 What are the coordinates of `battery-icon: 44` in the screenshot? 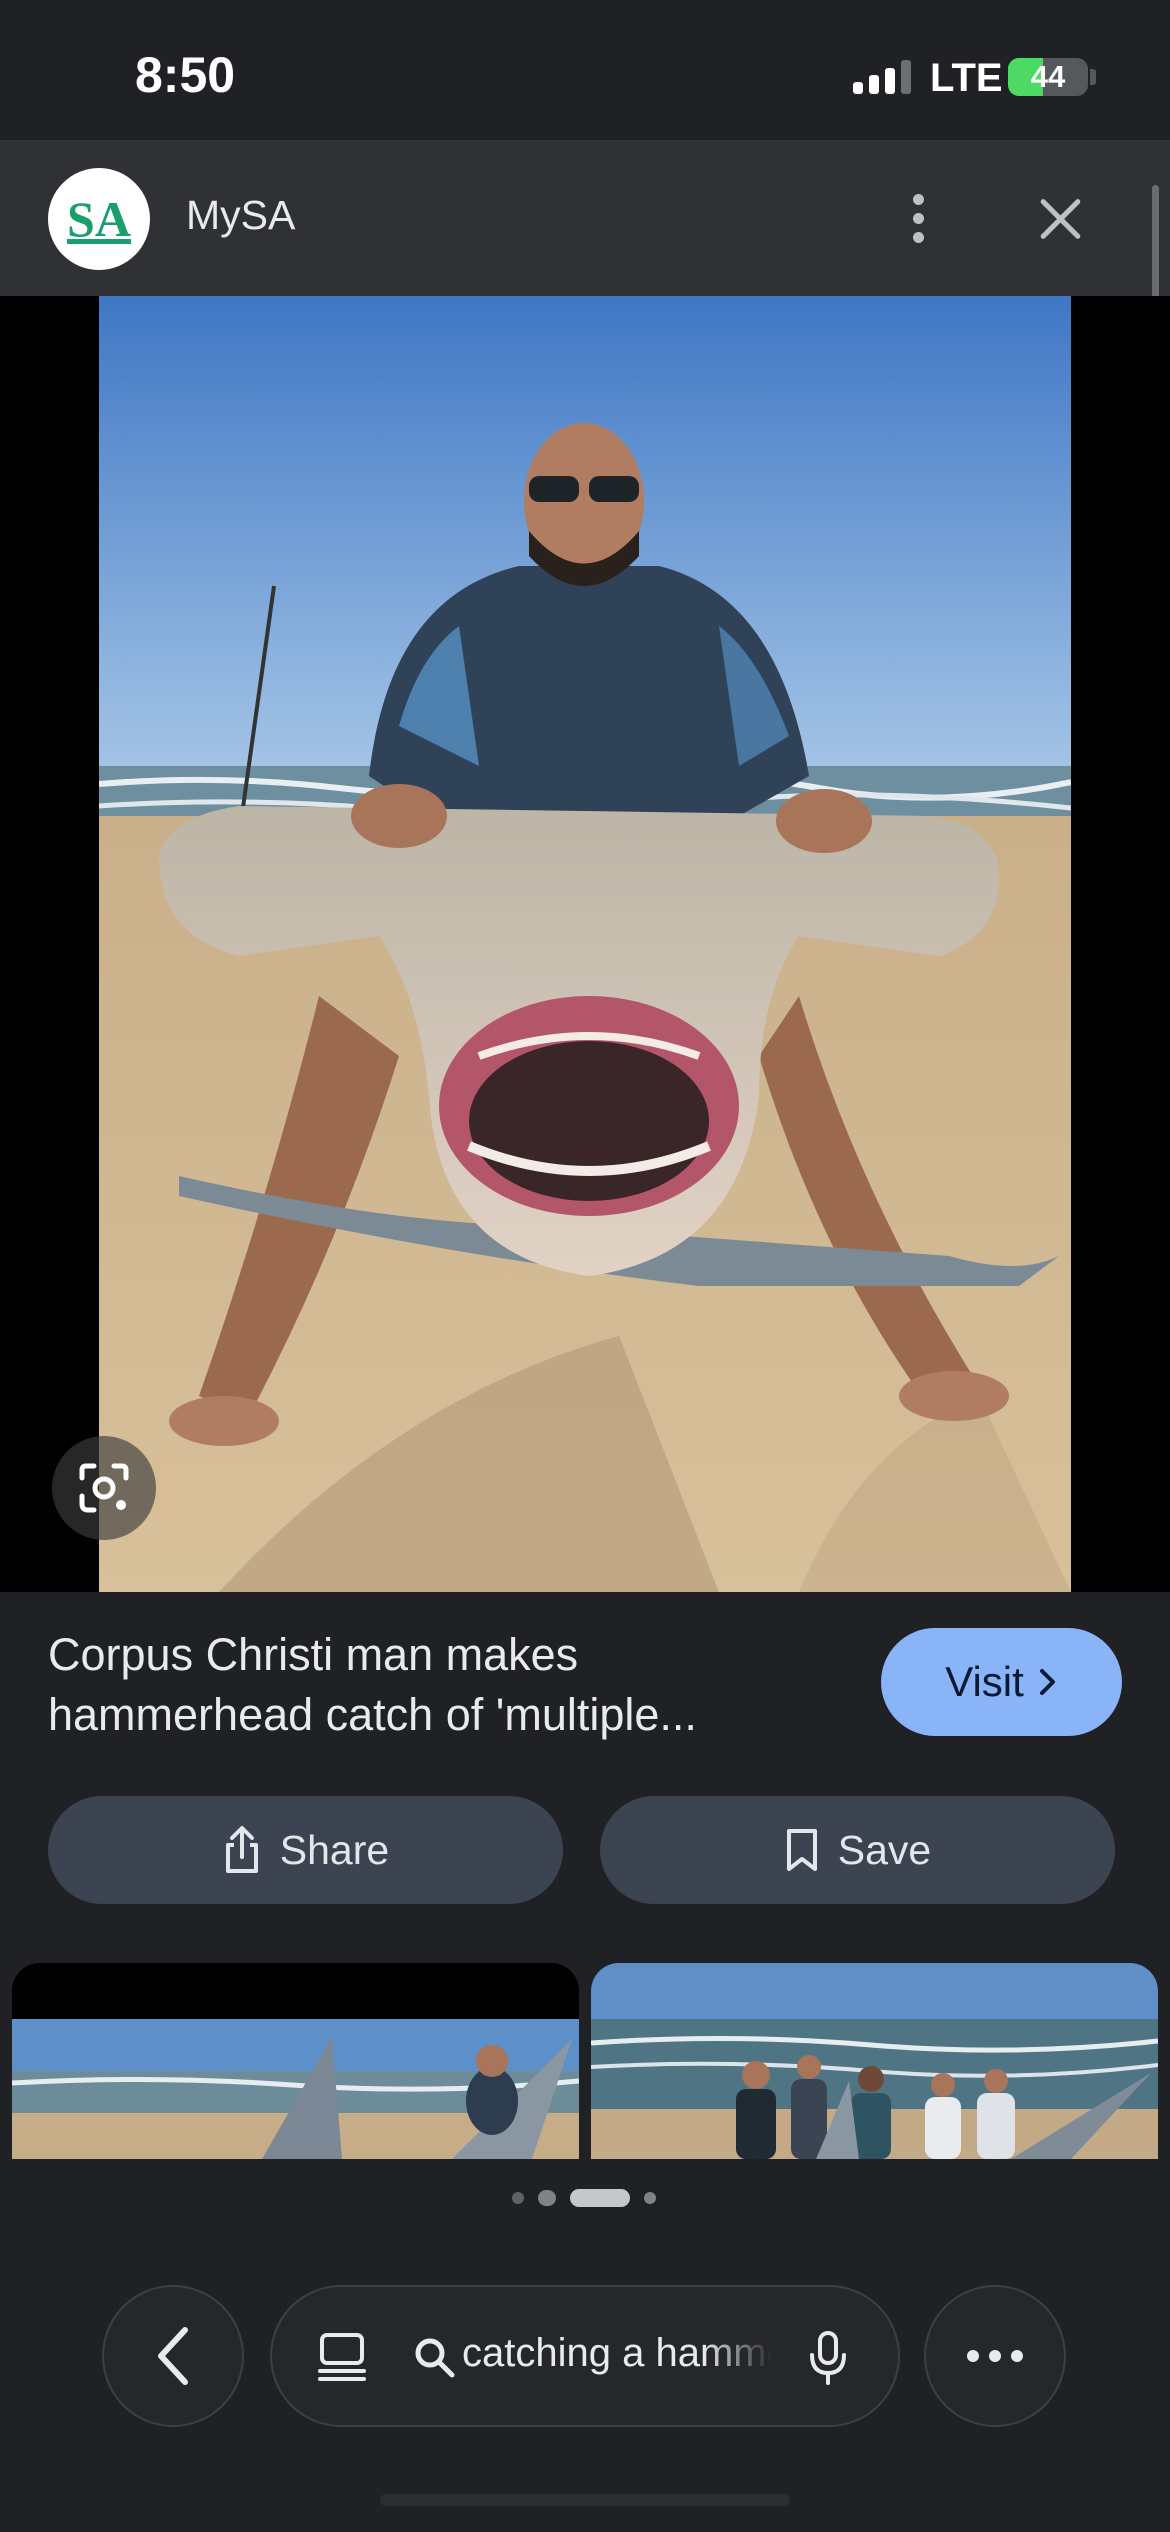 It's located at (1048, 77).